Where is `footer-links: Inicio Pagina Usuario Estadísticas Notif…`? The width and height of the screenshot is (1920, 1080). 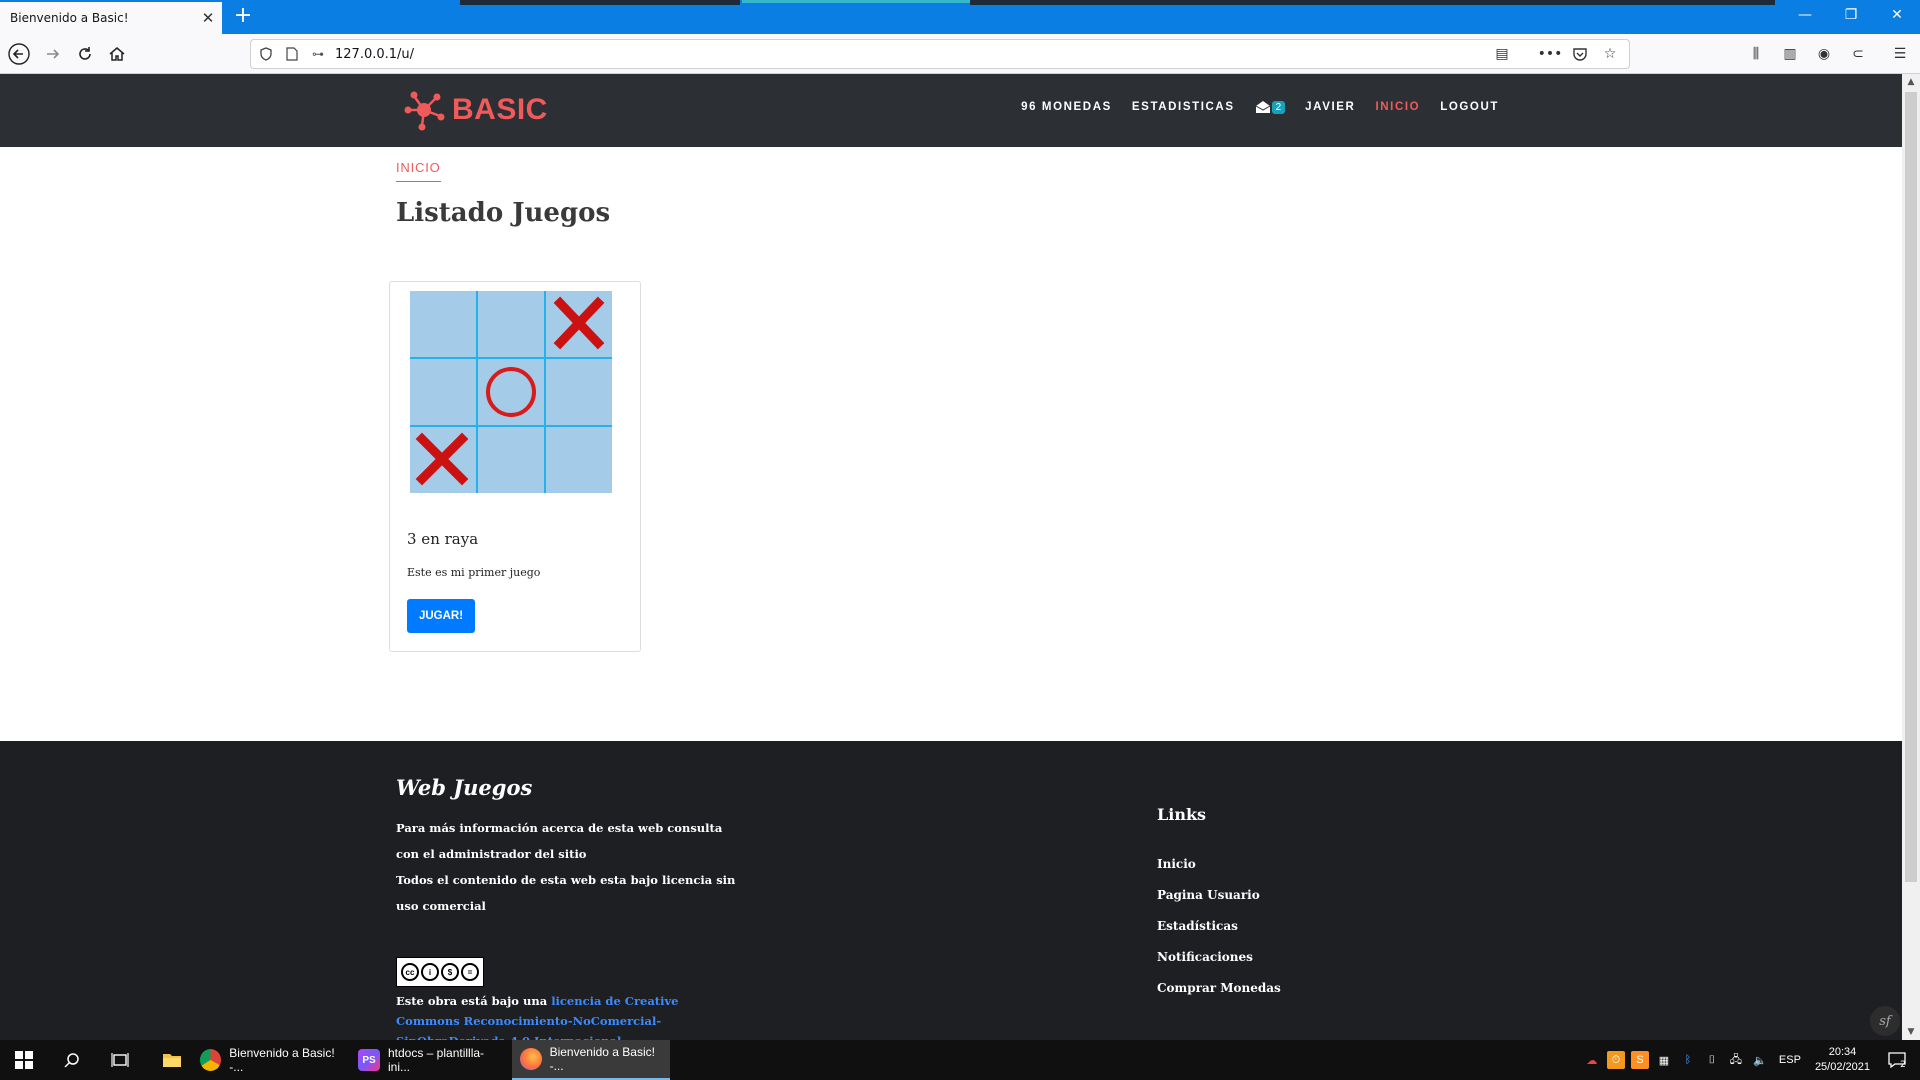 footer-links: Inicio Pagina Usuario Estadísticas Notif… is located at coordinates (1219, 934).